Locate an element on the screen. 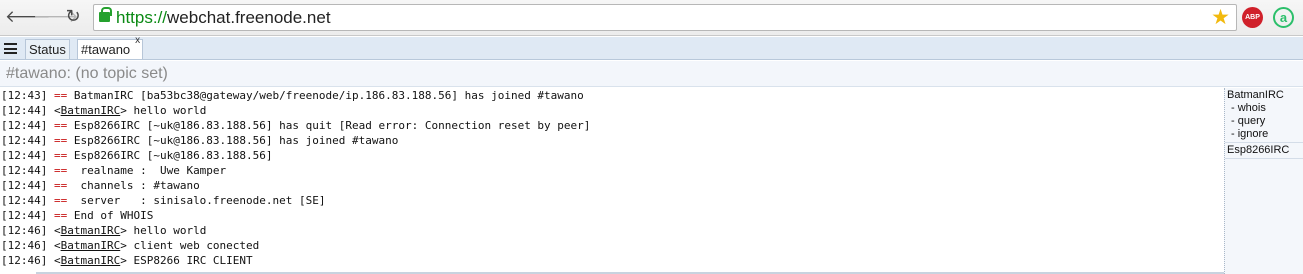 The image size is (1303, 274). log-line: [12:46] <BatmanIRC> client web conected is located at coordinates (130, 245).